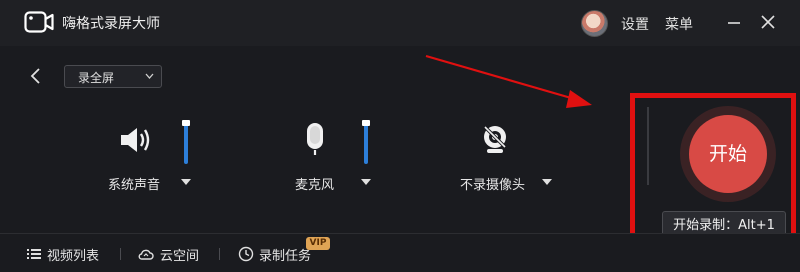 This screenshot has width=800, height=272. What do you see at coordinates (34, 254) in the screenshot?
I see `list-icon` at bounding box center [34, 254].